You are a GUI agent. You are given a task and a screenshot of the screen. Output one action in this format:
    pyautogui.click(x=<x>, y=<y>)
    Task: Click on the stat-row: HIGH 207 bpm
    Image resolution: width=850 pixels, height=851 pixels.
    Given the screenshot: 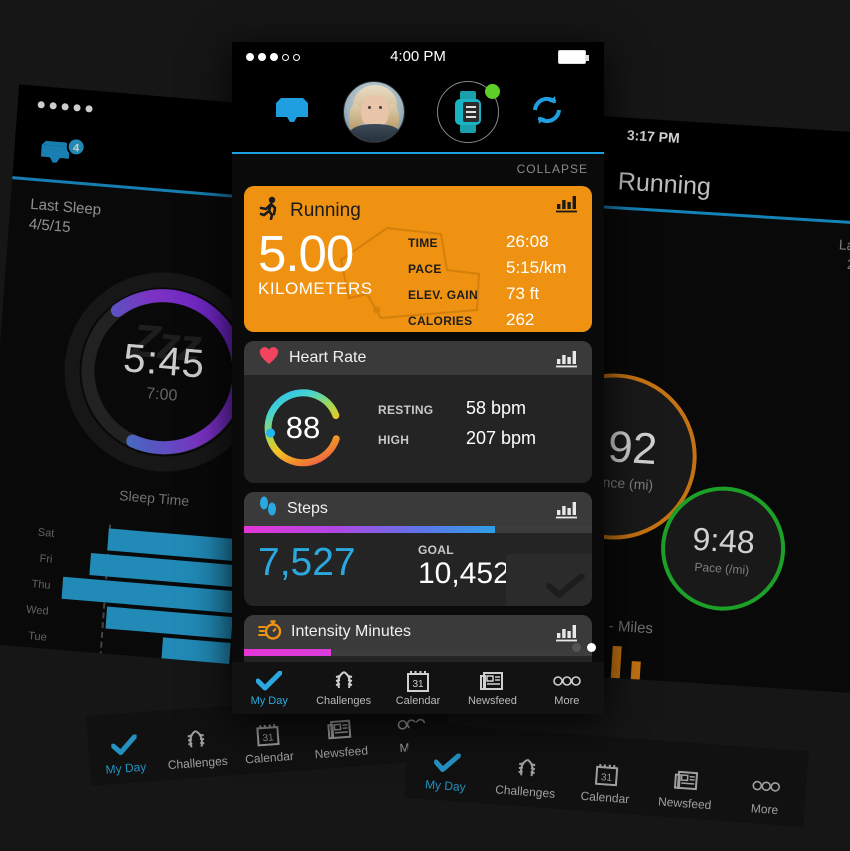 What is the action you would take?
    pyautogui.click(x=478, y=438)
    